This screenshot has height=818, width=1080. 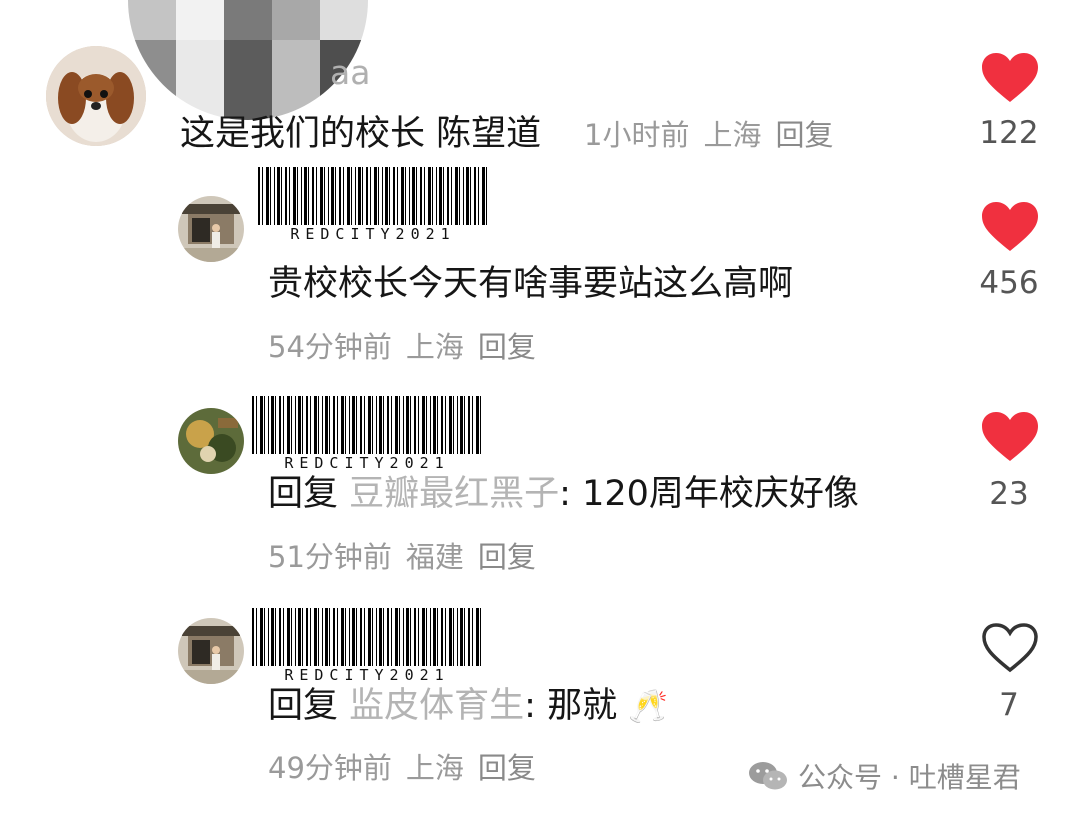 I want to click on quoted-username: 豆瓣最红黑子, so click(x=454, y=494).